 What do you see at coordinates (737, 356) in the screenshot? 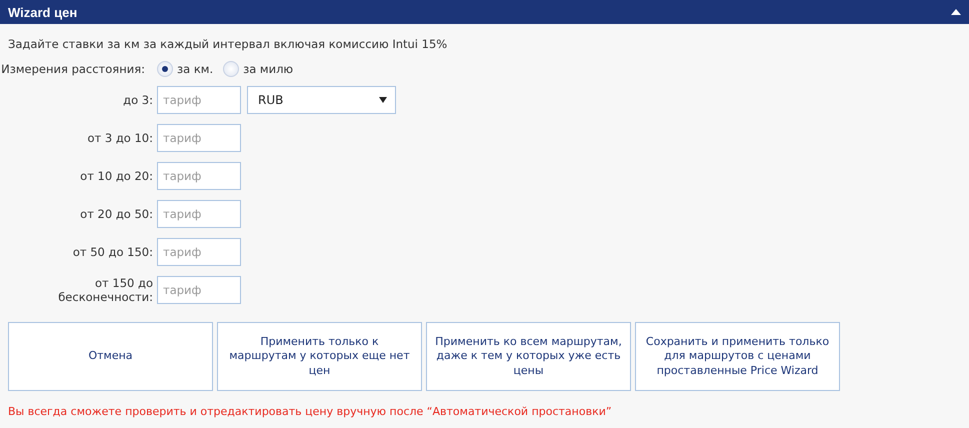
I see `action-button: Сохранить и применить только для маршрутов с ценами проставленные Price Wizard` at bounding box center [737, 356].